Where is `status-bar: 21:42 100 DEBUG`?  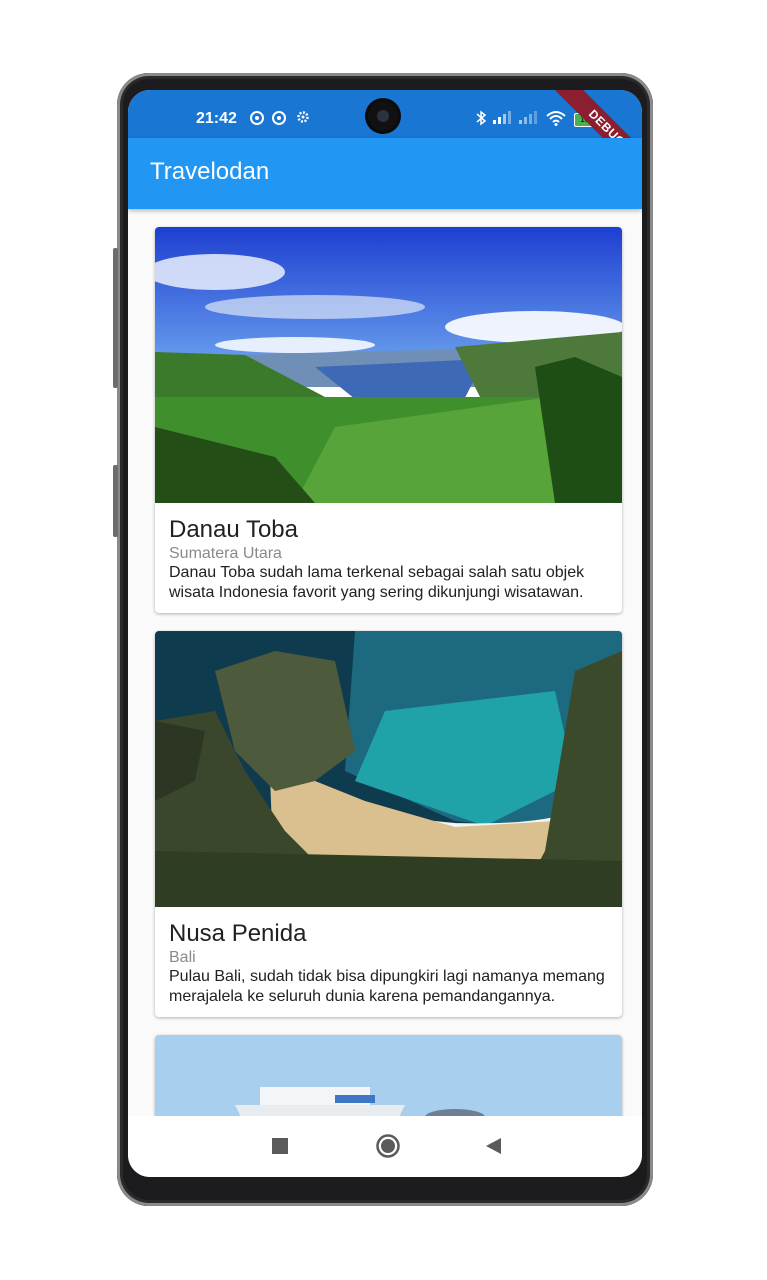 status-bar: 21:42 100 DEBUG is located at coordinates (385, 136).